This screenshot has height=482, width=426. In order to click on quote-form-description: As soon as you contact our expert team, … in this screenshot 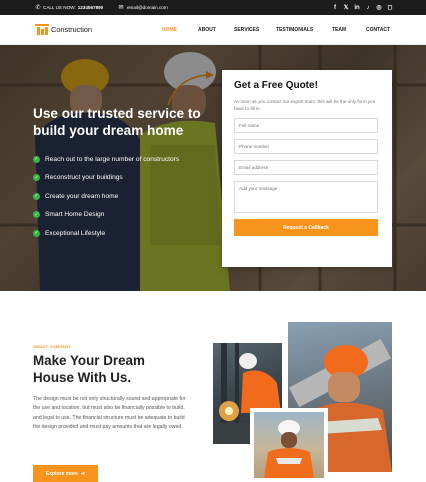, I will do `click(305, 105)`.